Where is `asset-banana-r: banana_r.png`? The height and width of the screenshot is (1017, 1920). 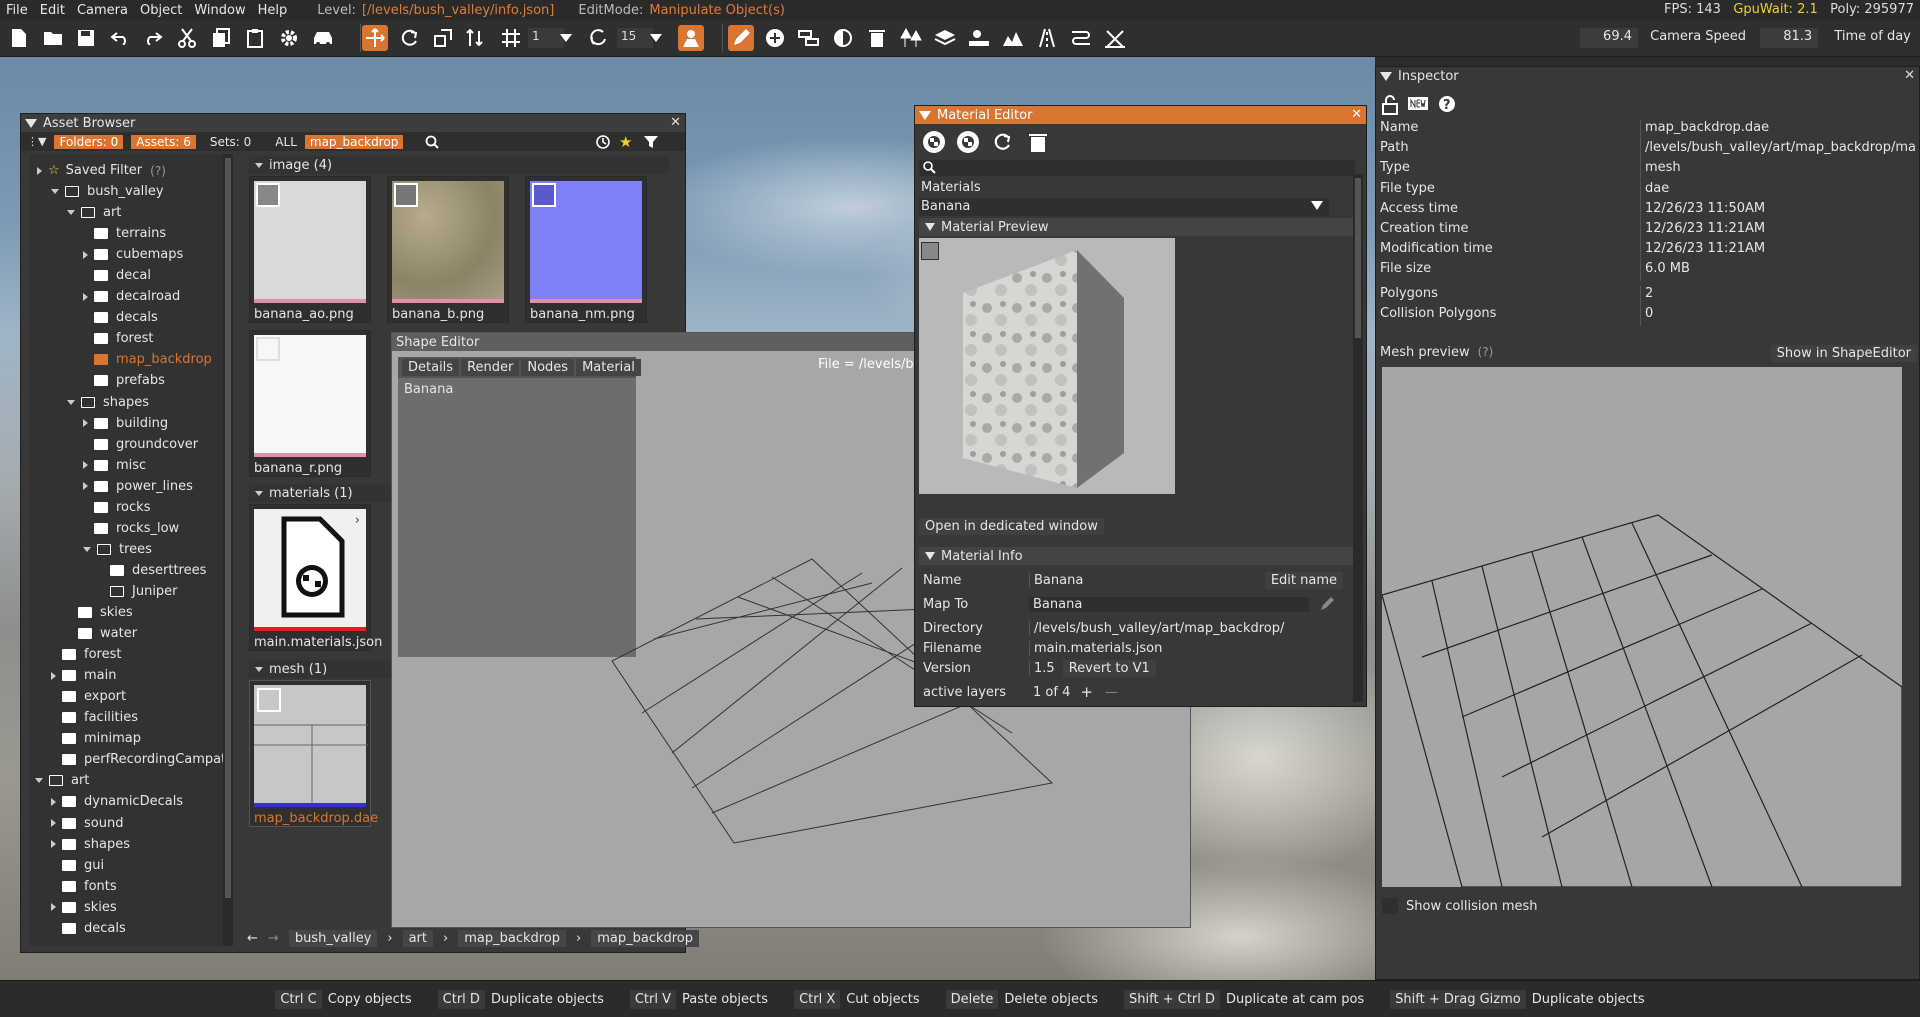
asset-banana-r: banana_r.png is located at coordinates (310, 403).